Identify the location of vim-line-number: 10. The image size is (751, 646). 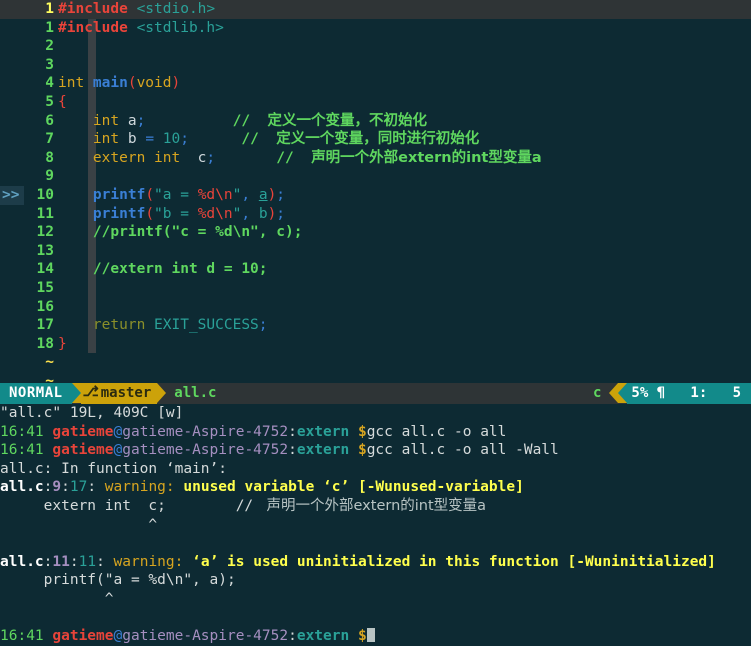
(45, 194).